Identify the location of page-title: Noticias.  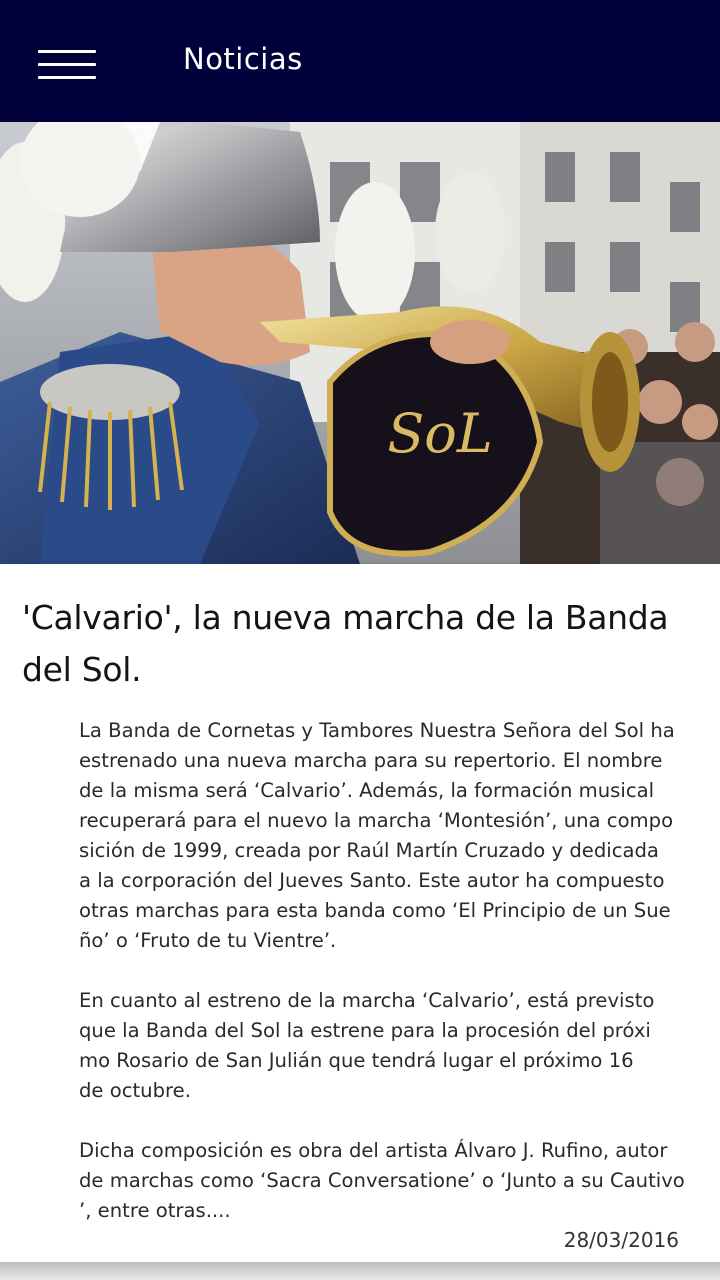
(243, 59).